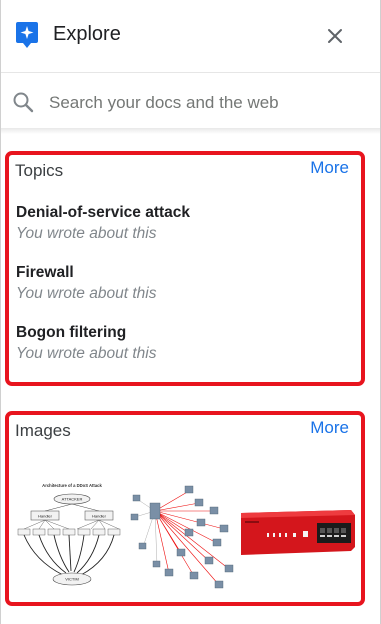 This screenshot has width=381, height=624. I want to click on panel-title: Explore, so click(87, 34).